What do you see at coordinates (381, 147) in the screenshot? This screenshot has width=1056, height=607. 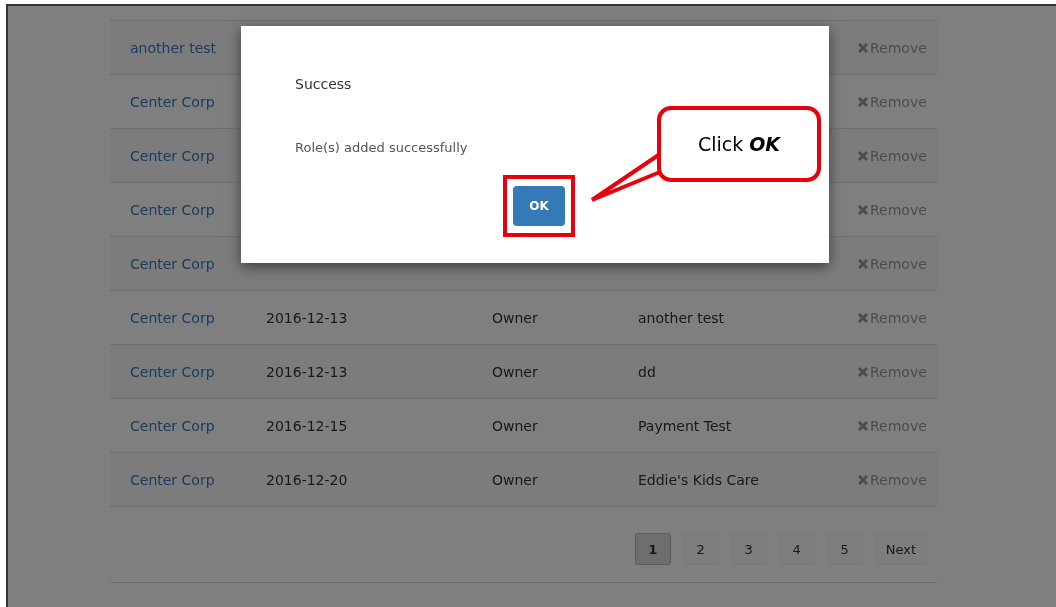 I see `dialog-message: Role(s) added successfully` at bounding box center [381, 147].